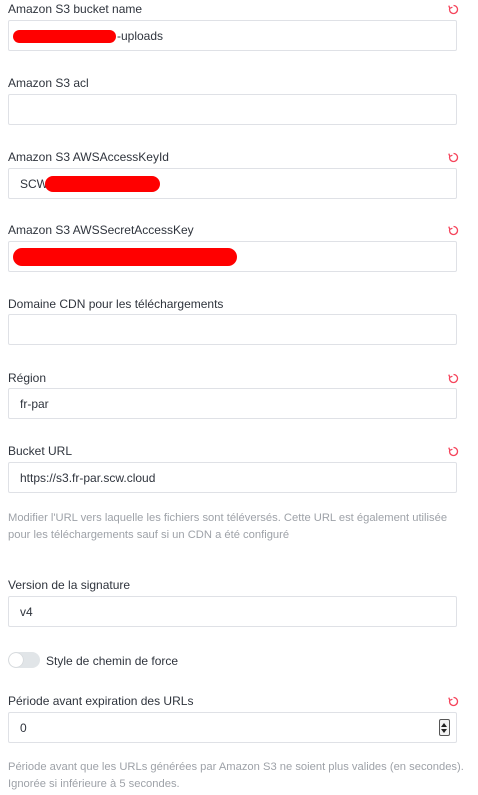 The width and height of the screenshot is (478, 795). Describe the element at coordinates (26, 612) in the screenshot. I see `signature-version-value: v4` at that location.